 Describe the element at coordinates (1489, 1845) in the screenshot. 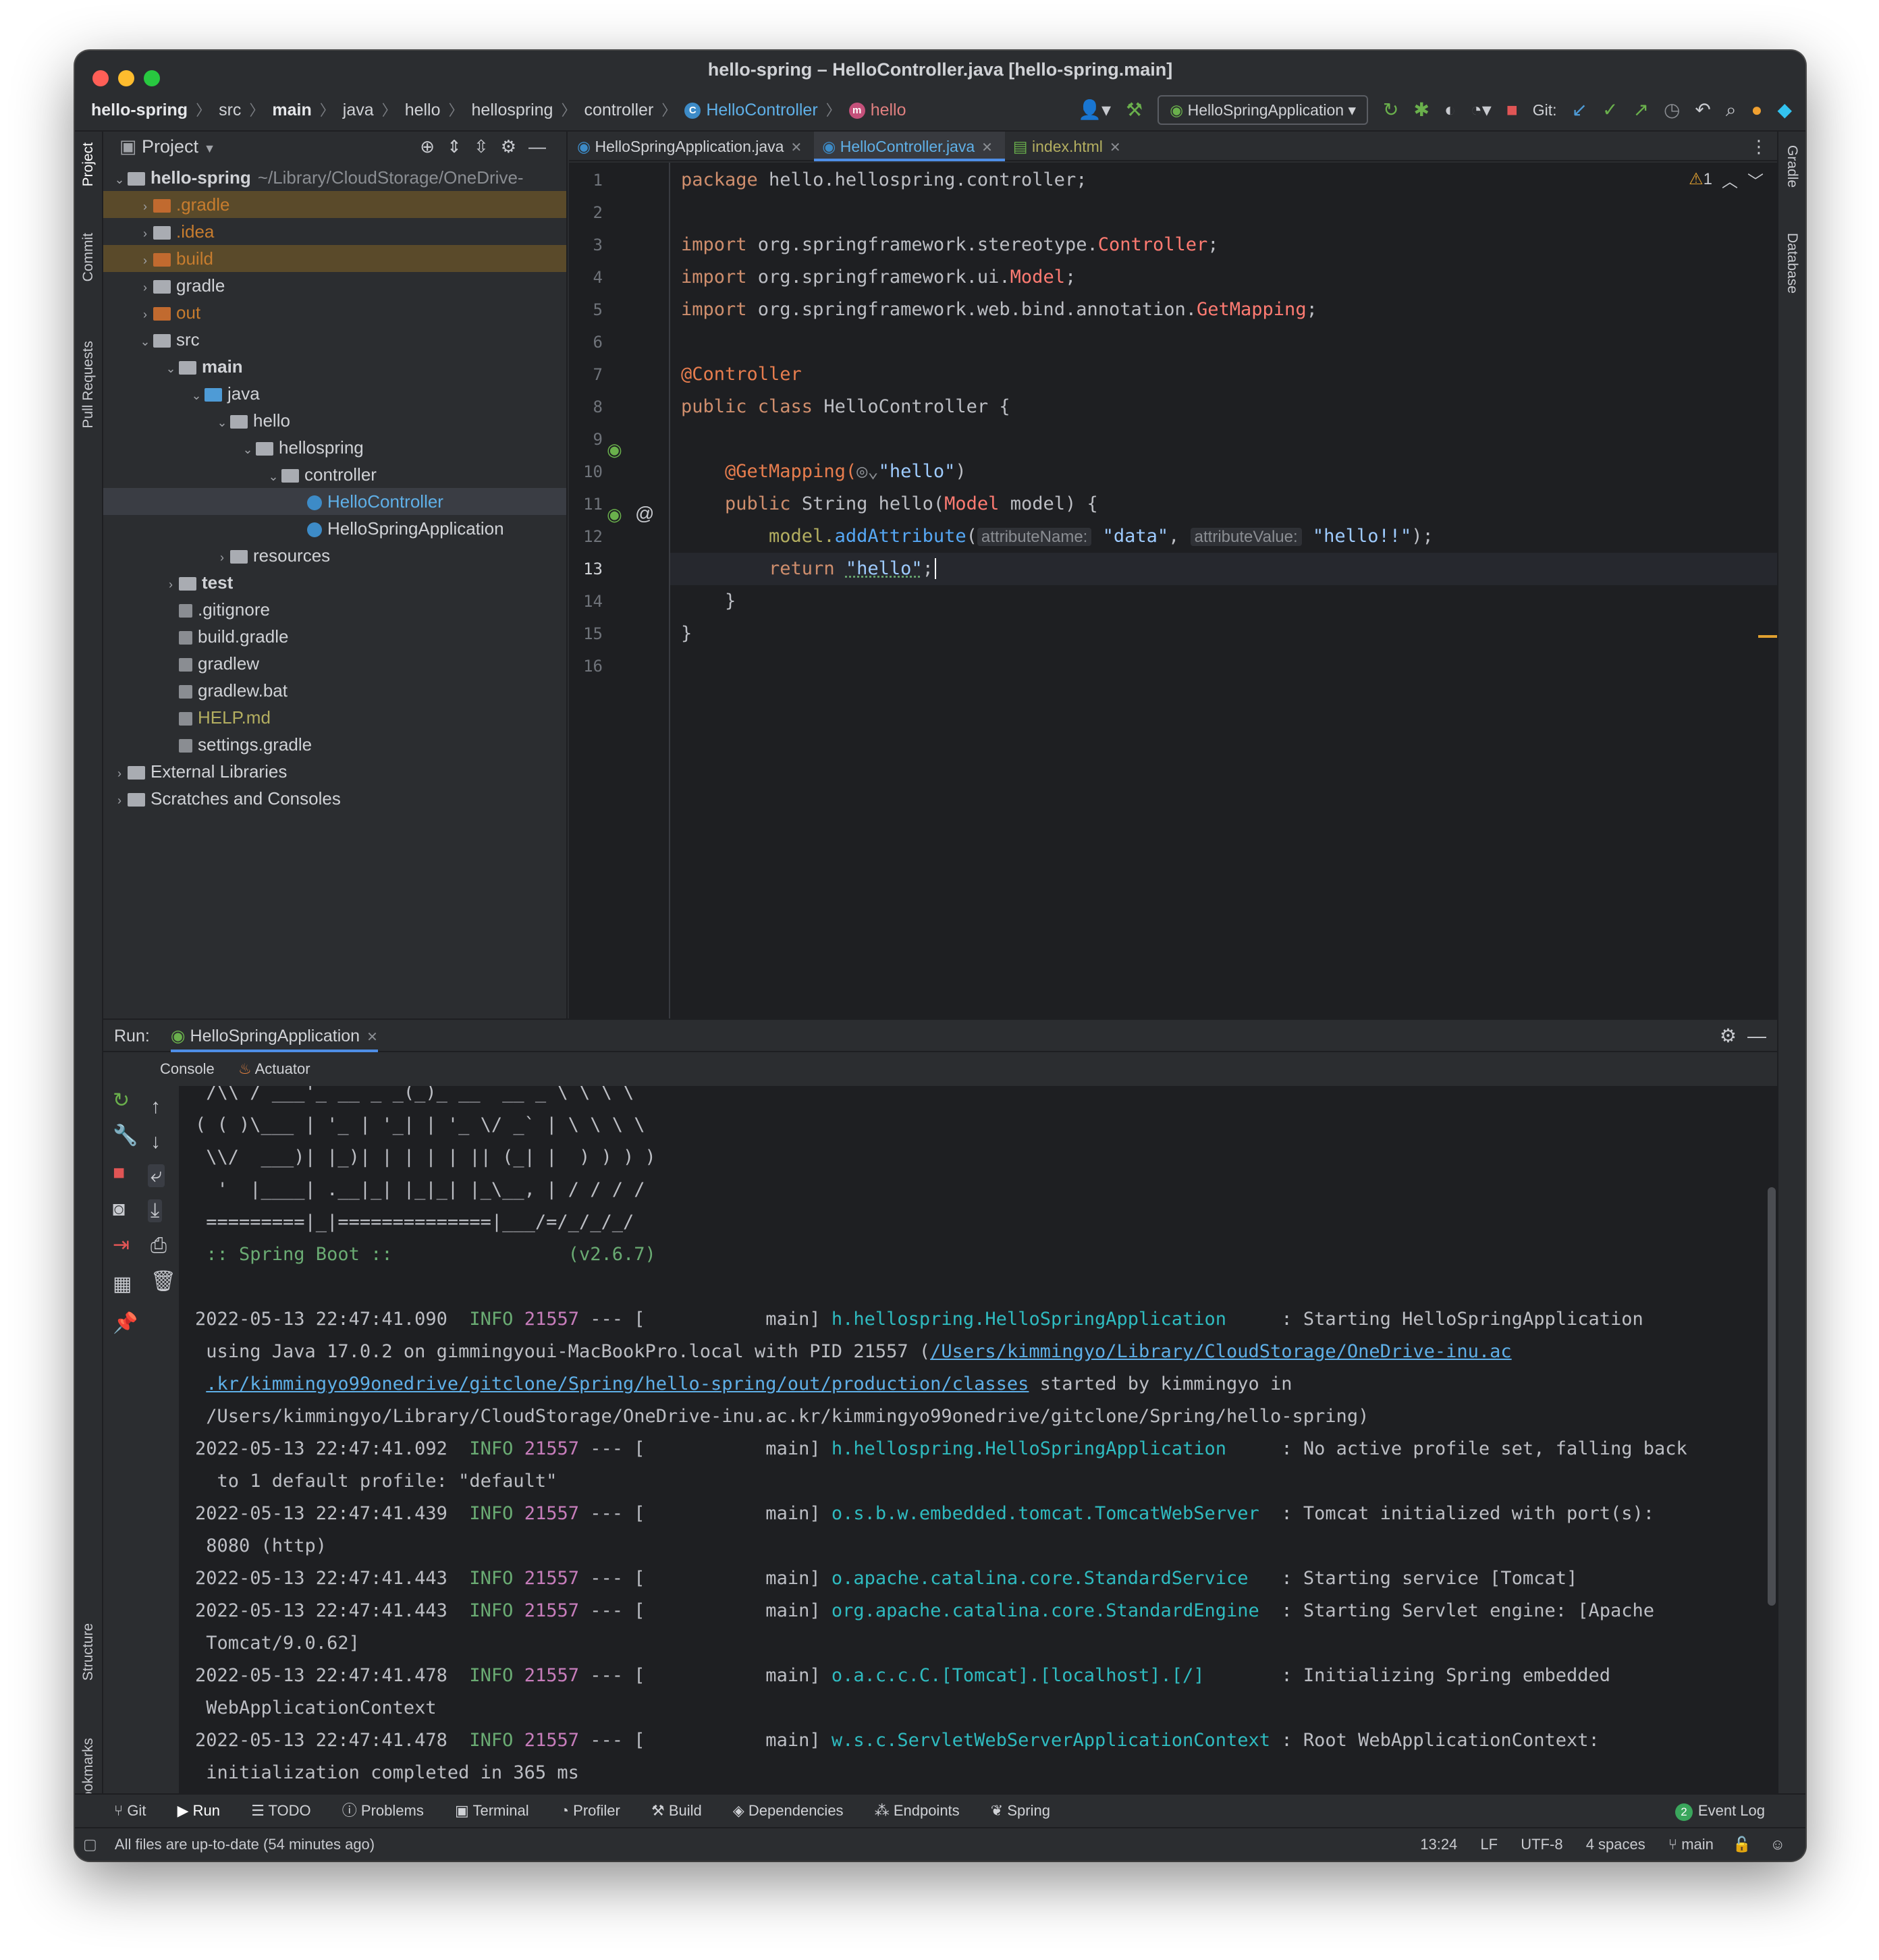

I see `line-separator: LF` at that location.